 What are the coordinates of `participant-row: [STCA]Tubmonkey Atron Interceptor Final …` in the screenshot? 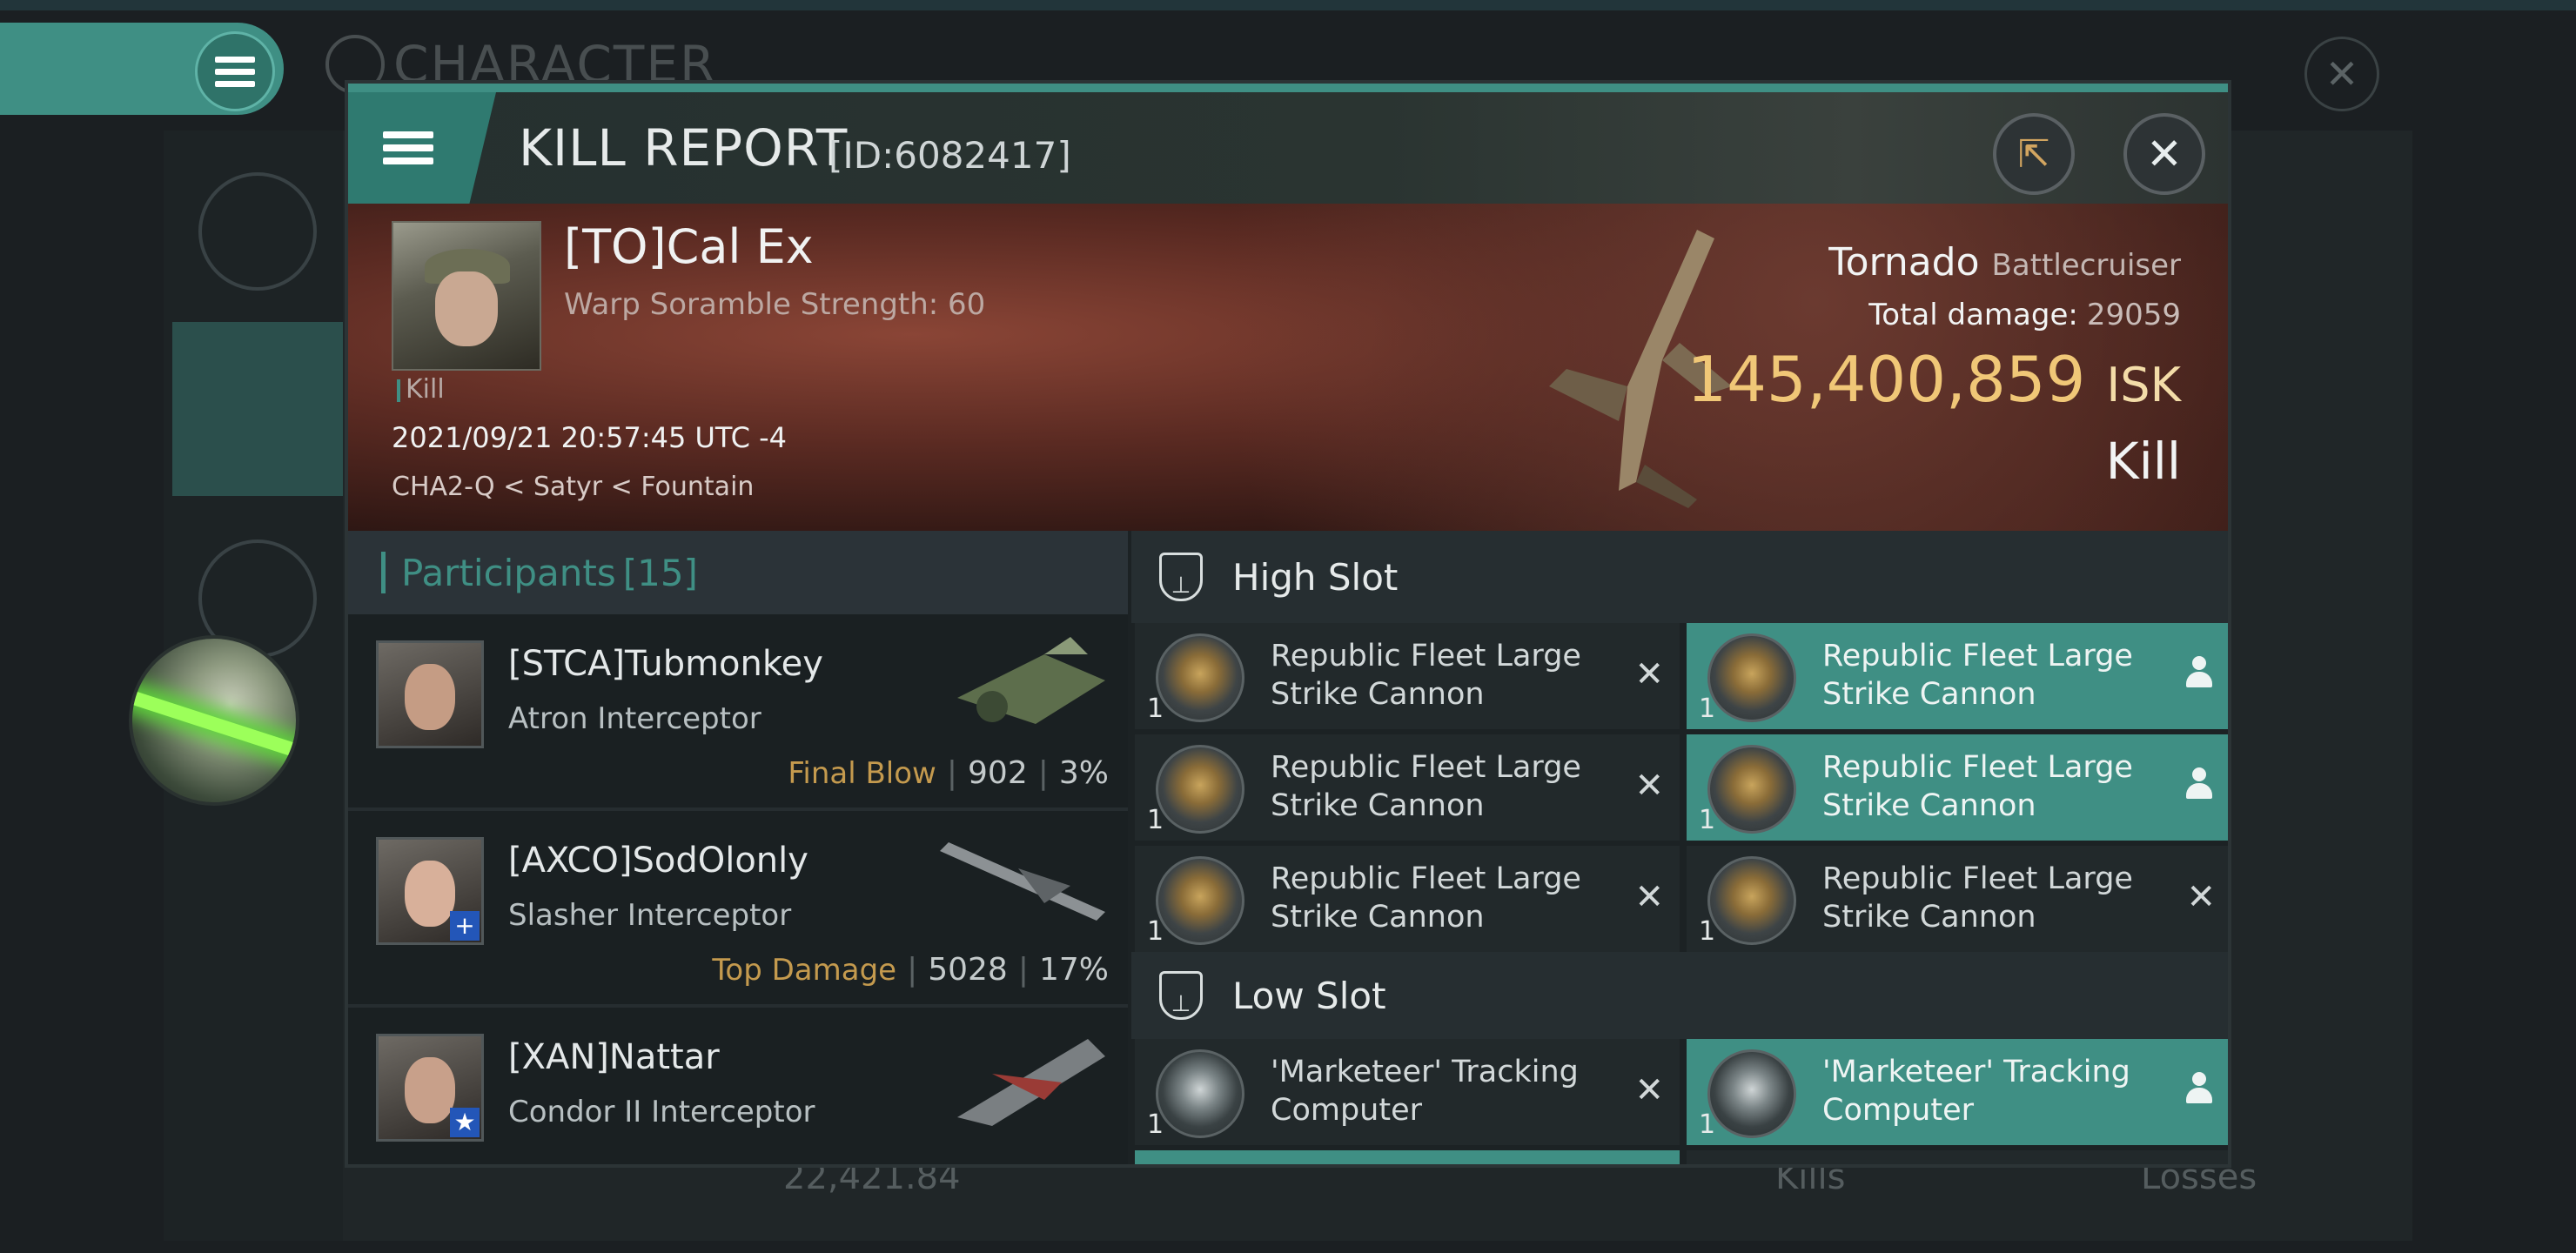 It's located at (738, 712).